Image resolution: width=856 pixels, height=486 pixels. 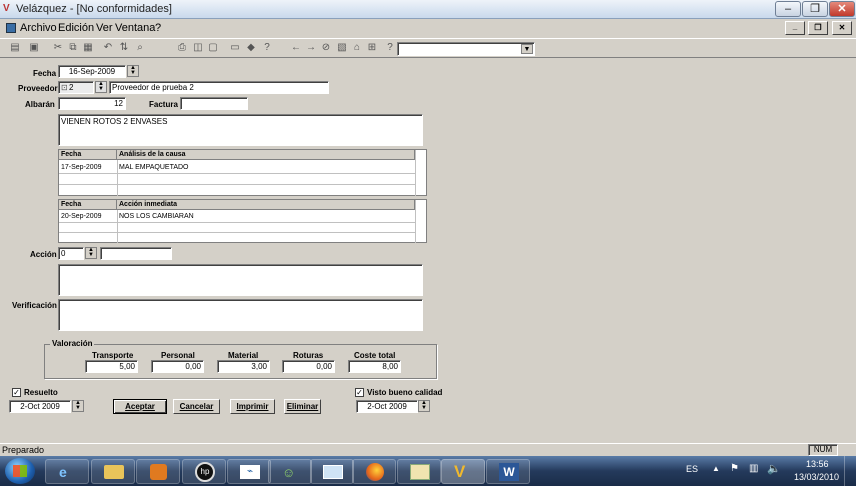 I want to click on accion-spinner: ▲ ▼, so click(x=91, y=253).